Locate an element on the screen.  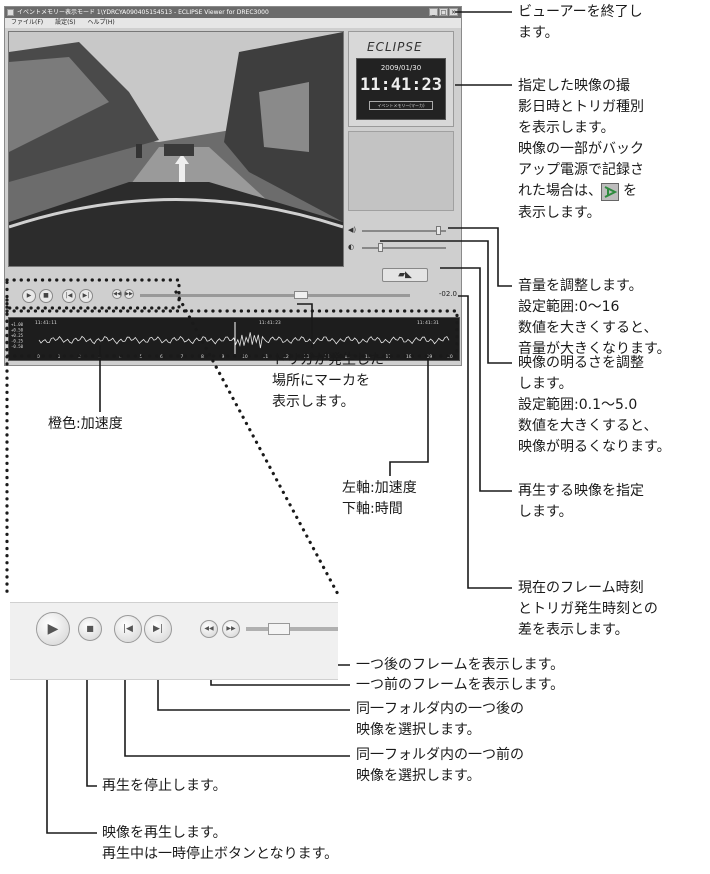
frame-forward-icon: ▶▶ is located at coordinates (231, 628).